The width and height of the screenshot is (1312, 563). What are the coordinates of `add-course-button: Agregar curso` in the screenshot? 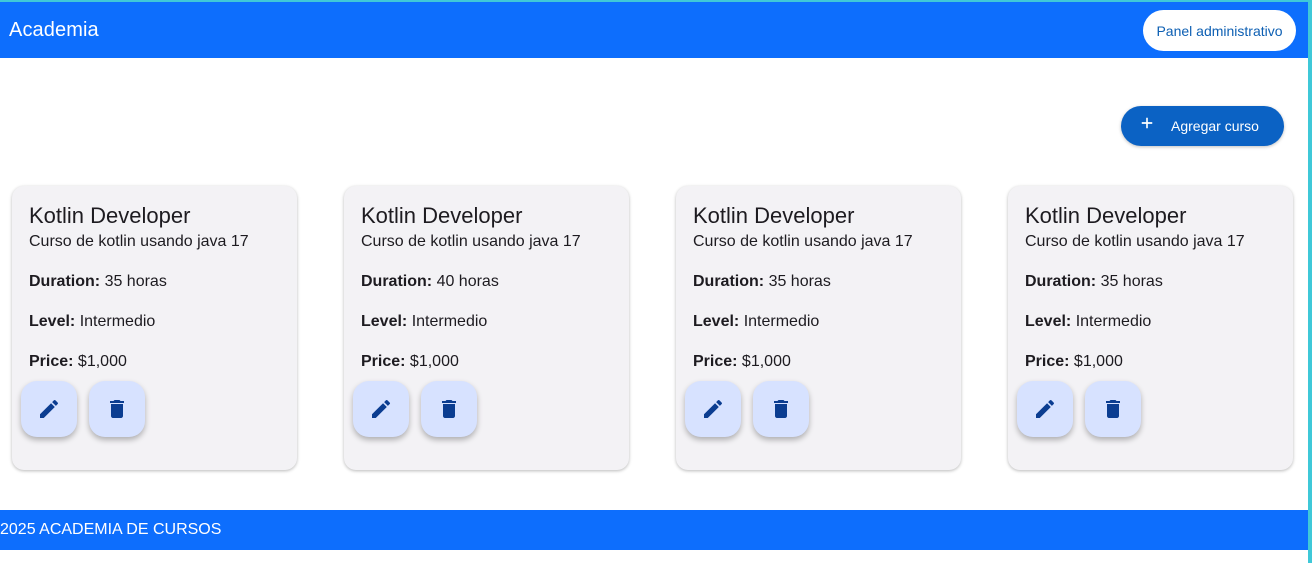 It's located at (1202, 126).